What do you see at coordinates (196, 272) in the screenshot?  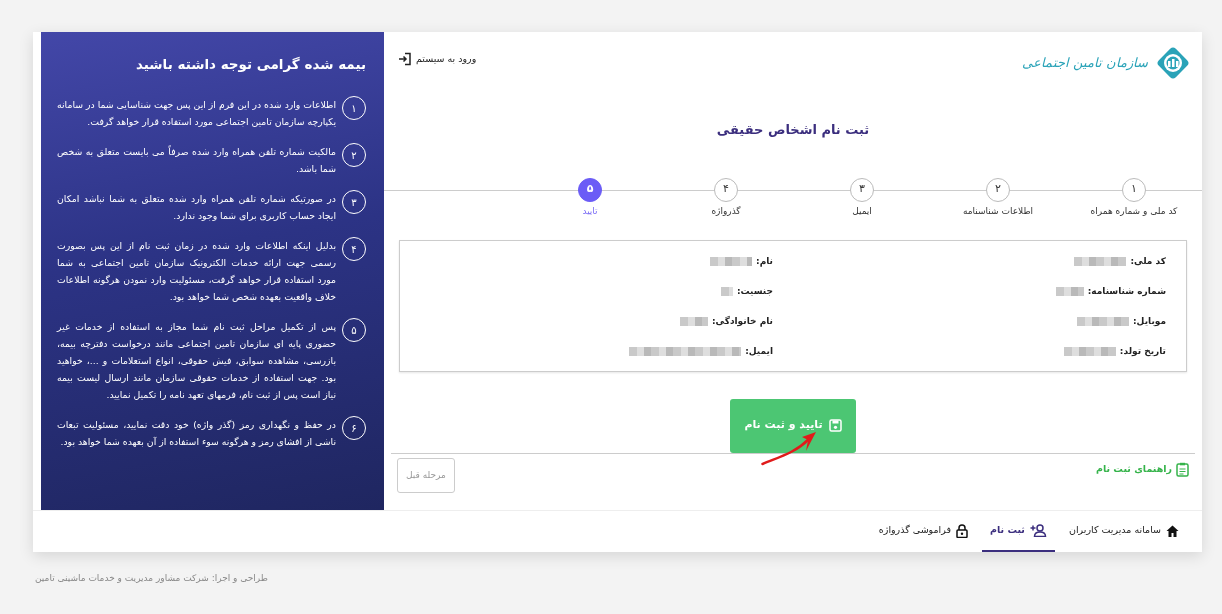 I see `notice-text: بدلیل اینکه اطلاعات وارد شده در زمان ثبت نام از این پس بصورت رسمی جهت ارائه خدمات الکترونیک سازمان تامین اجتماعی به شما مورد استفاده قرار خواهد گرفت، مسئولیت وارد نمودن هرگونه اطلاعات خلاف واقعیت بعهده شخص شما خواهد بود.` at bounding box center [196, 272].